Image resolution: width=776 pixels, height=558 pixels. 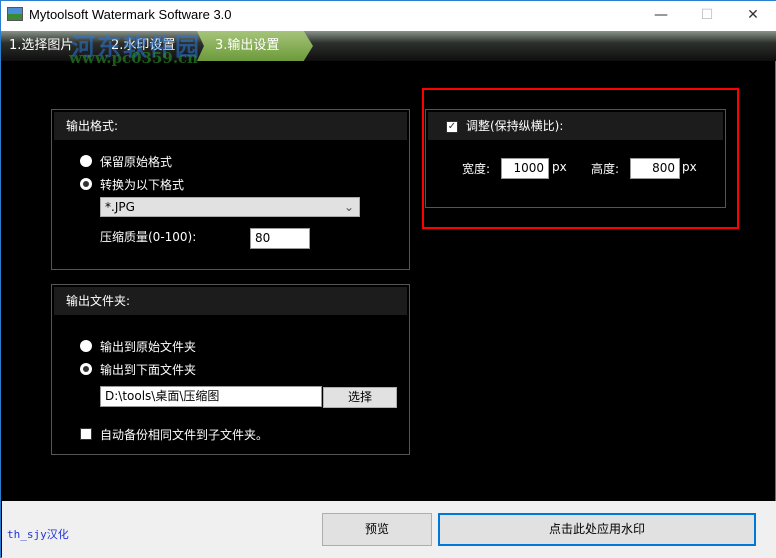 What do you see at coordinates (707, 16) in the screenshot?
I see `maximize-button: ☐` at bounding box center [707, 16].